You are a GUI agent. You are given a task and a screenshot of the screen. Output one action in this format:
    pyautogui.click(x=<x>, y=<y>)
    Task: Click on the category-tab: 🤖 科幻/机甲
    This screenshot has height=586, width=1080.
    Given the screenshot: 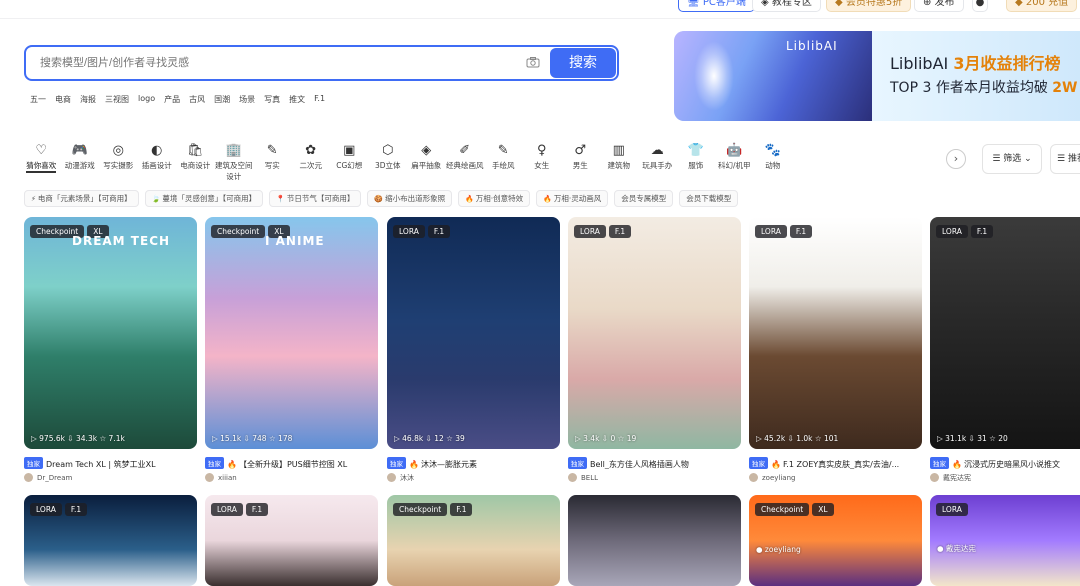 What is the action you would take?
    pyautogui.click(x=734, y=160)
    